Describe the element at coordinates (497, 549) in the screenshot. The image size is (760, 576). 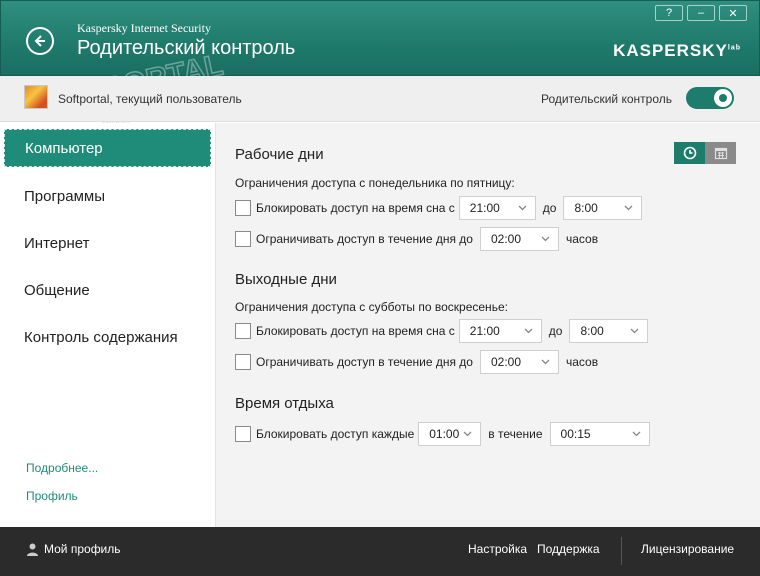
I see `settings-link: Настройка` at that location.